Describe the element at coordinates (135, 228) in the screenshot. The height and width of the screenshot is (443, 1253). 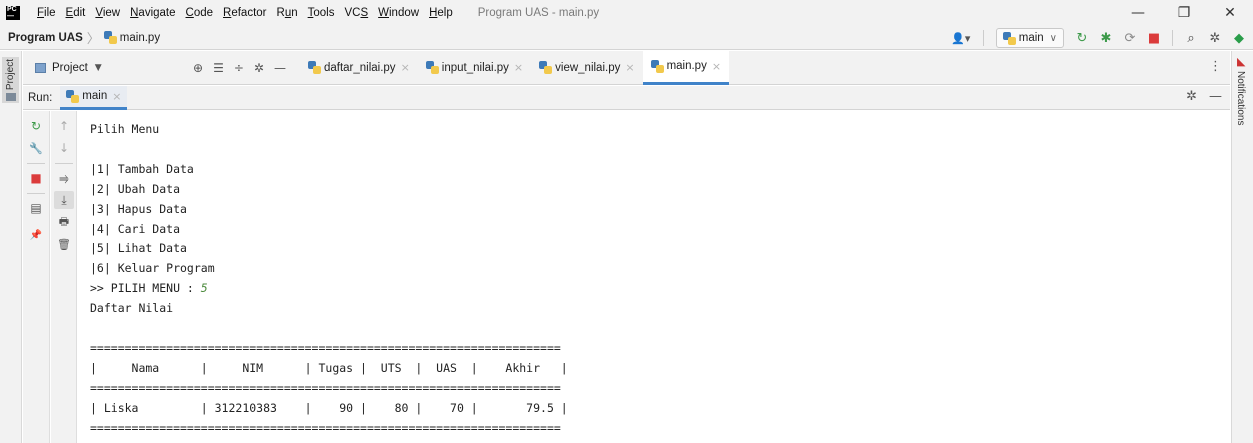
I see `console-line: |4| Cari Data` at that location.